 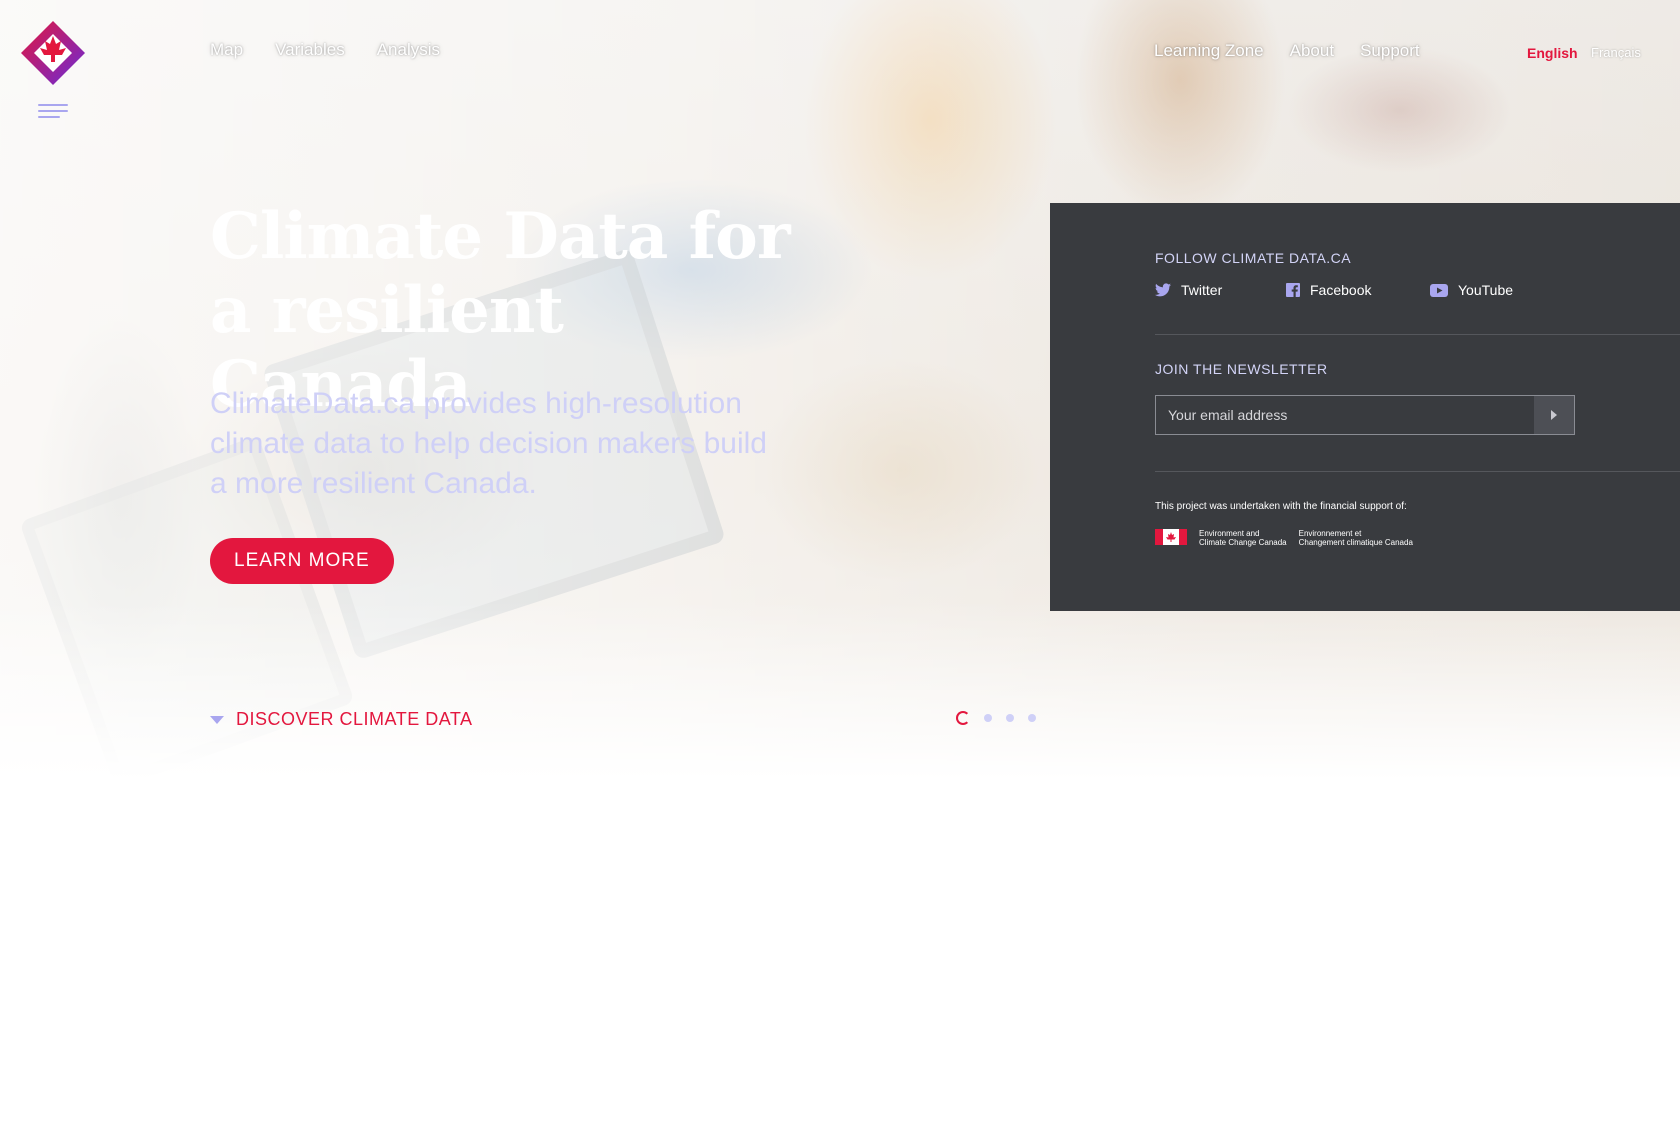 I want to click on language-english: English, so click(x=1552, y=53).